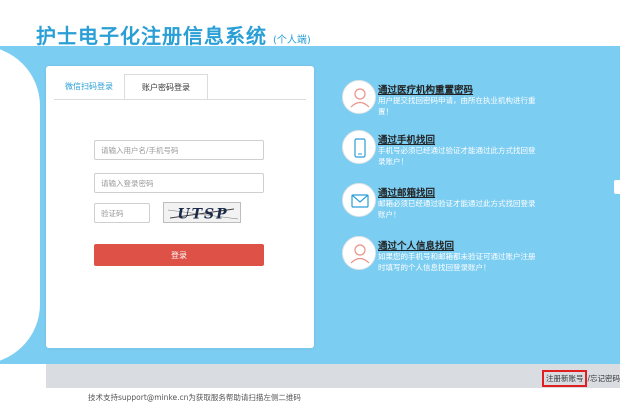 This screenshot has height=402, width=620. Describe the element at coordinates (292, 40) in the screenshot. I see `page-subtitle: (个人端)` at that location.